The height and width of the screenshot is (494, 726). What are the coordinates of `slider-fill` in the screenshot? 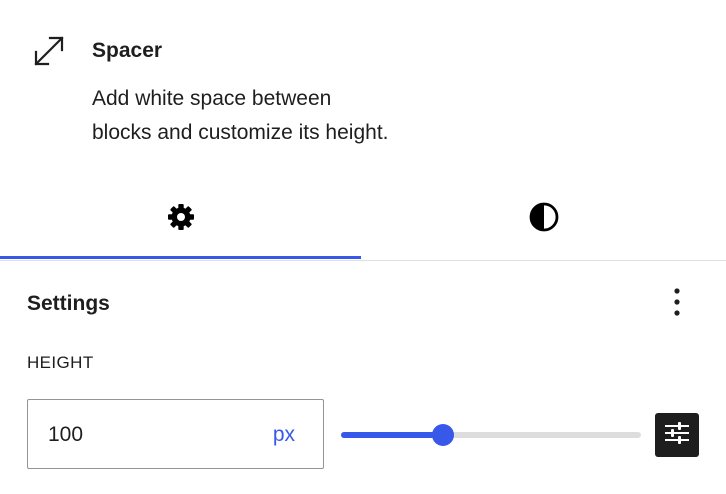 It's located at (392, 435).